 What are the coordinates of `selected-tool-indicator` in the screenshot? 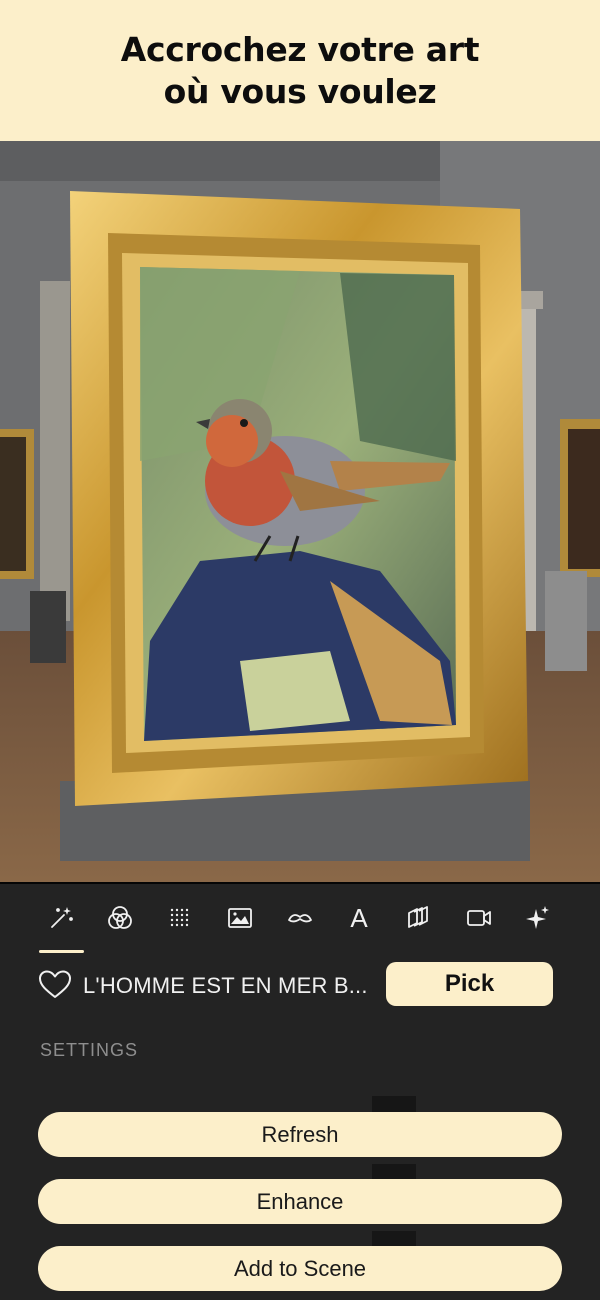 It's located at (61, 951).